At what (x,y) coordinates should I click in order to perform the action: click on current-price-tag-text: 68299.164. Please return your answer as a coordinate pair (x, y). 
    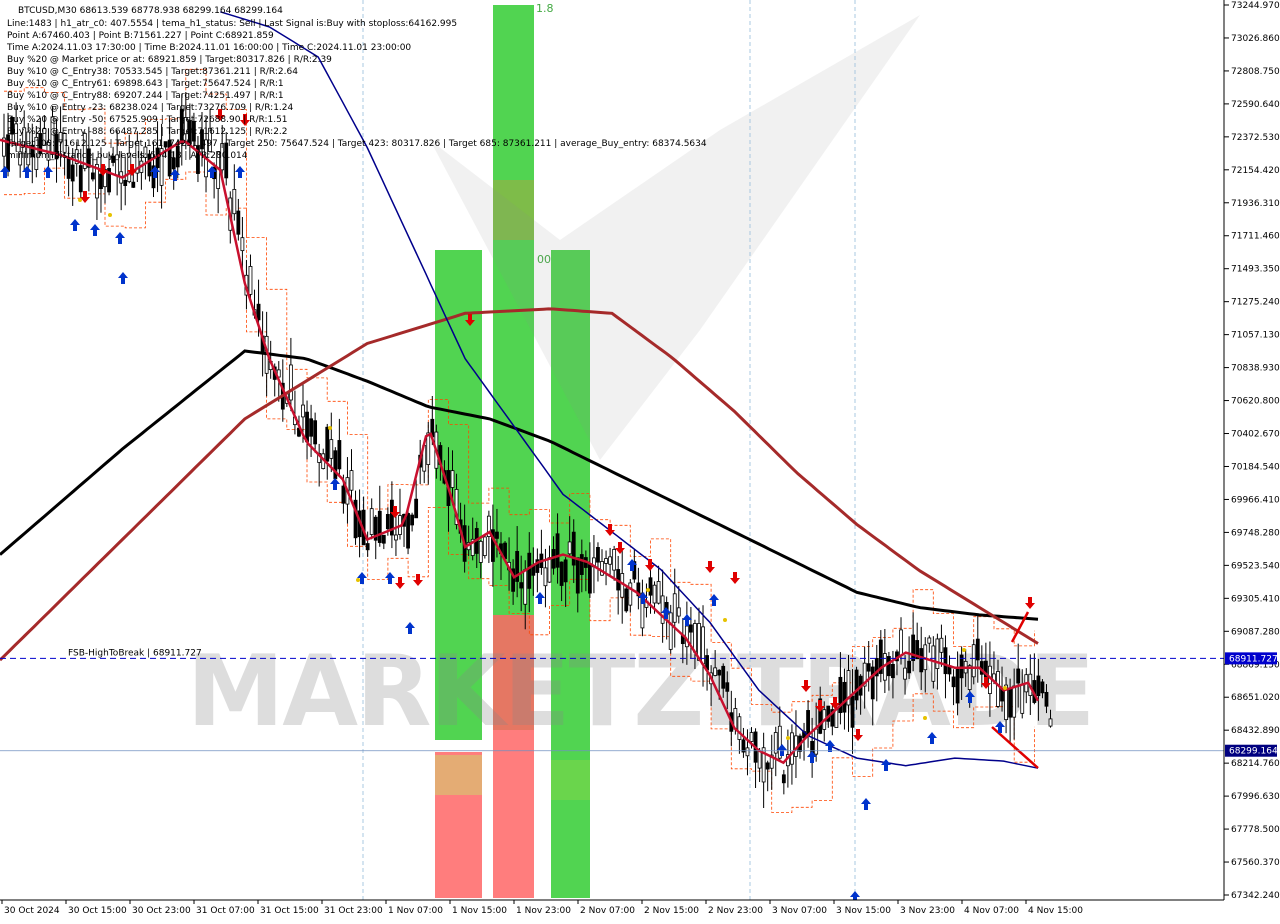
    Looking at the image, I should click on (1253, 752).